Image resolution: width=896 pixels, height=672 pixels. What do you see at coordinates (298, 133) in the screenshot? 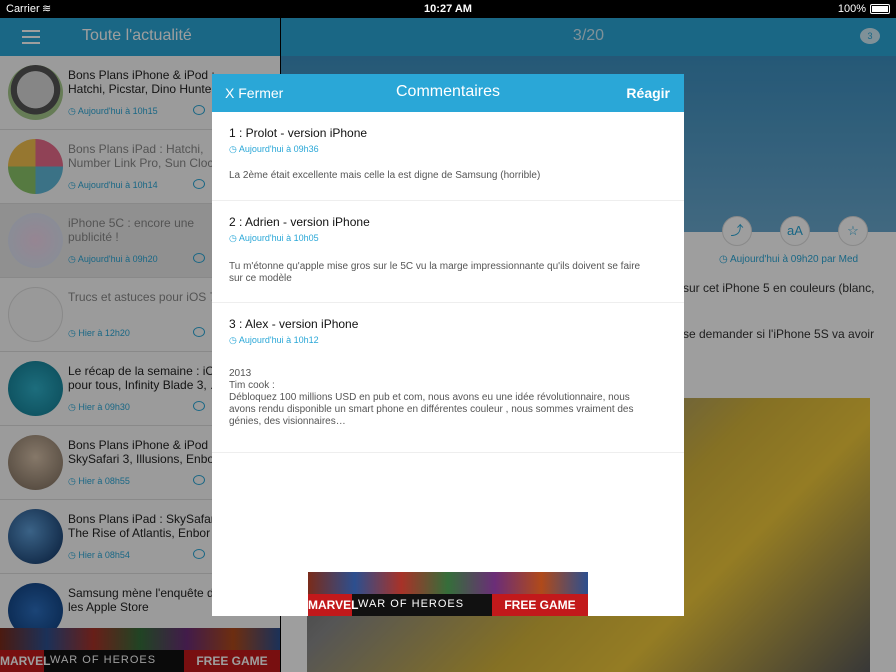
I see `comment-author: 1 : Prolot - version iPhone` at bounding box center [298, 133].